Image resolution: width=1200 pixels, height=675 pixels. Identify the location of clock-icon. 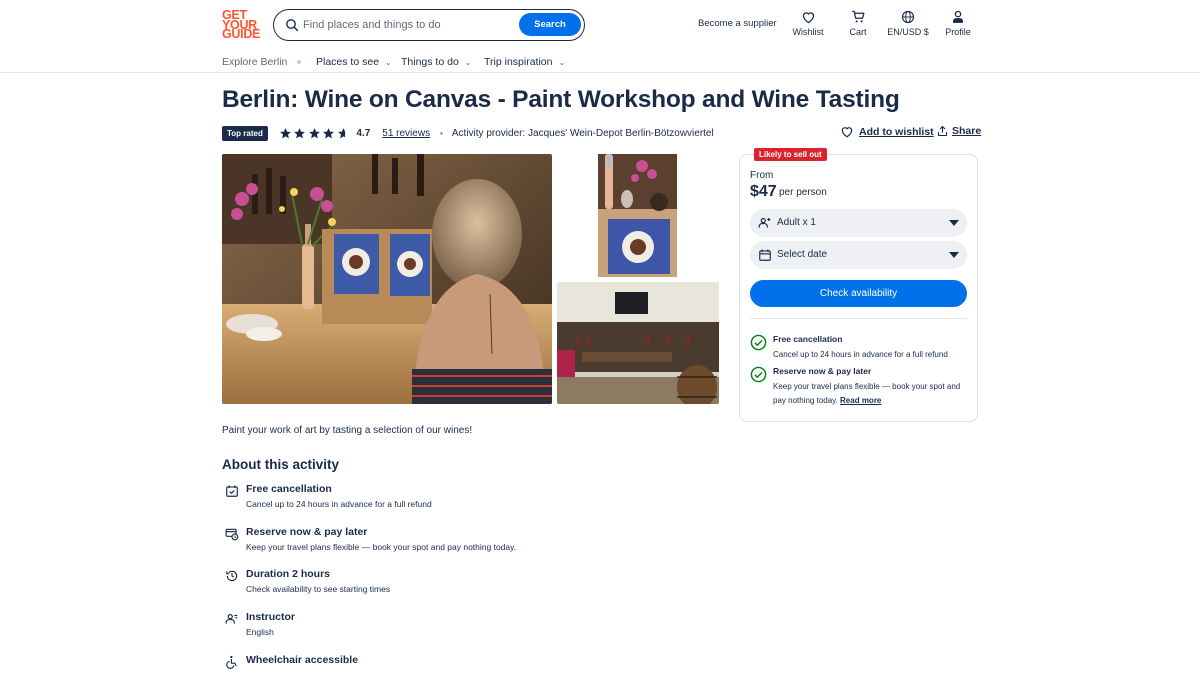
(232, 576).